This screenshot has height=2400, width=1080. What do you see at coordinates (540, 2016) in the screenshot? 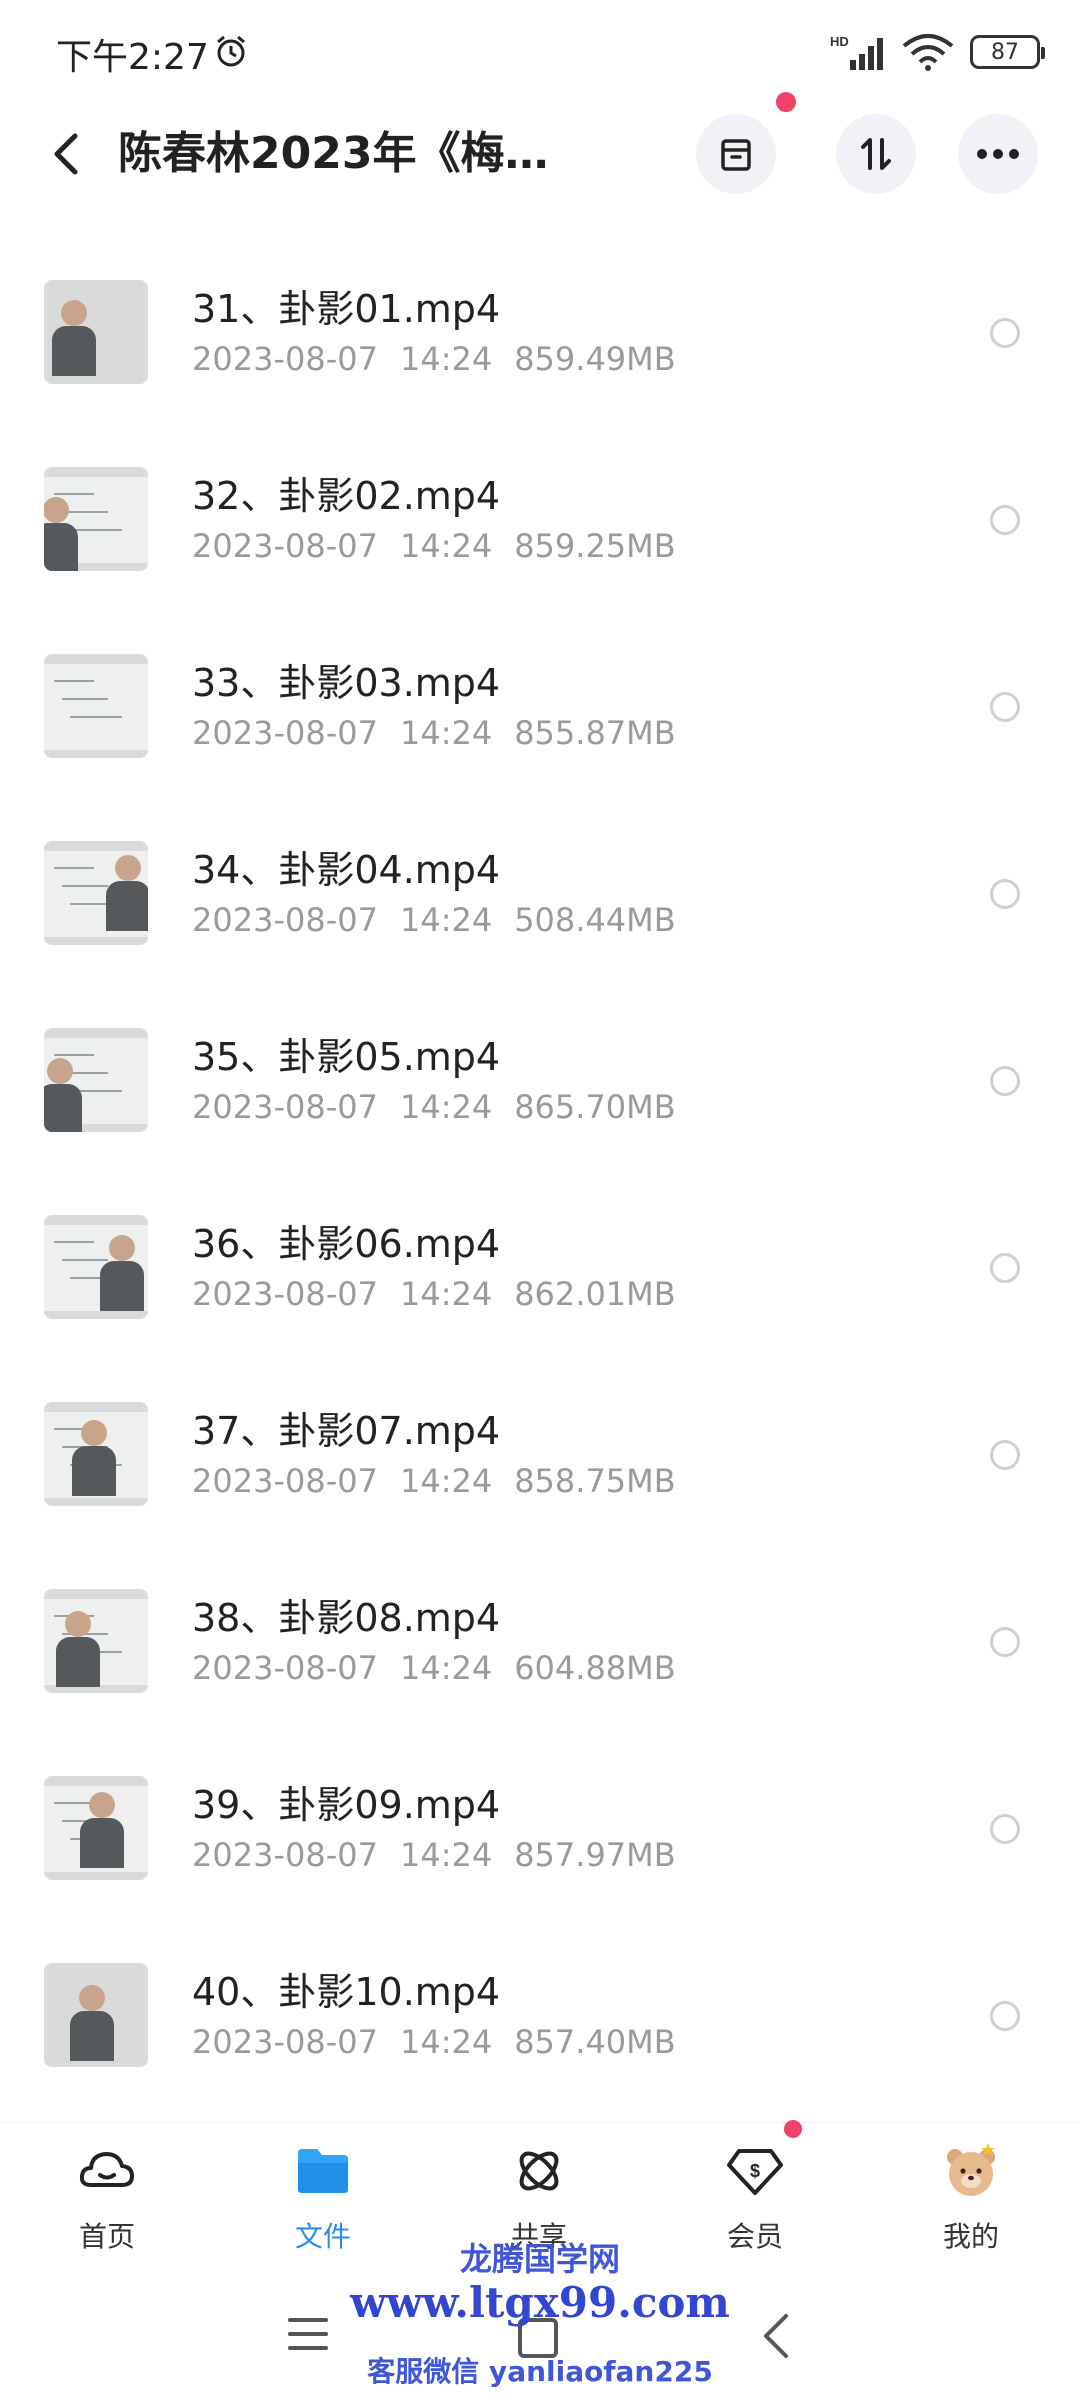
I see `file-row: 40、卦影10.mp4 2023-08-07 14:24 857.40MB` at bounding box center [540, 2016].